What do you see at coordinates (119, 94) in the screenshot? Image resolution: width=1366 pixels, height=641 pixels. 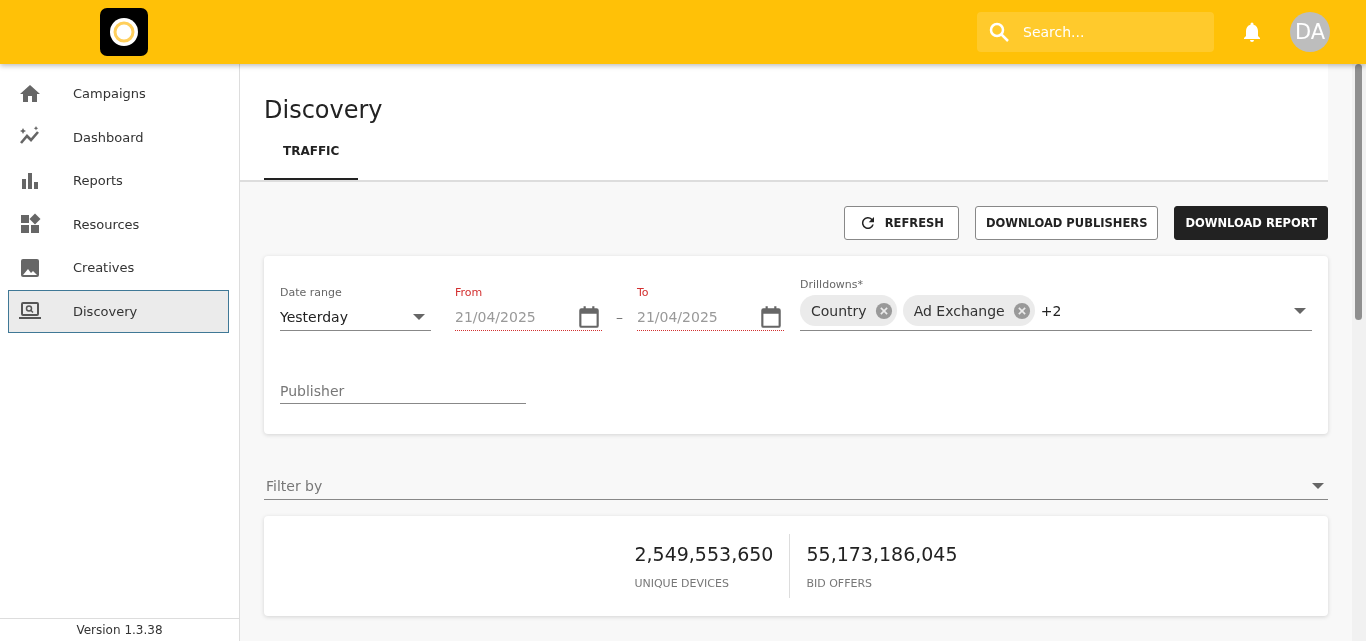 I see `sidebar-item: Campaigns` at bounding box center [119, 94].